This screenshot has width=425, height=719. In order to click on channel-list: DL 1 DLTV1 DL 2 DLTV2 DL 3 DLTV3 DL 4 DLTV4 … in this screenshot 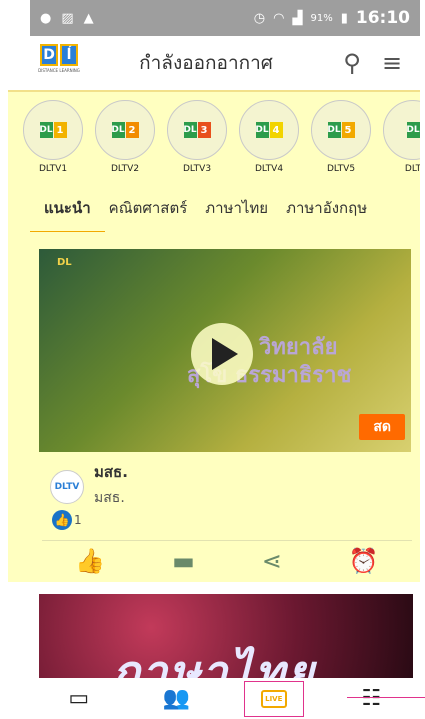, I will do `click(221, 140)`.